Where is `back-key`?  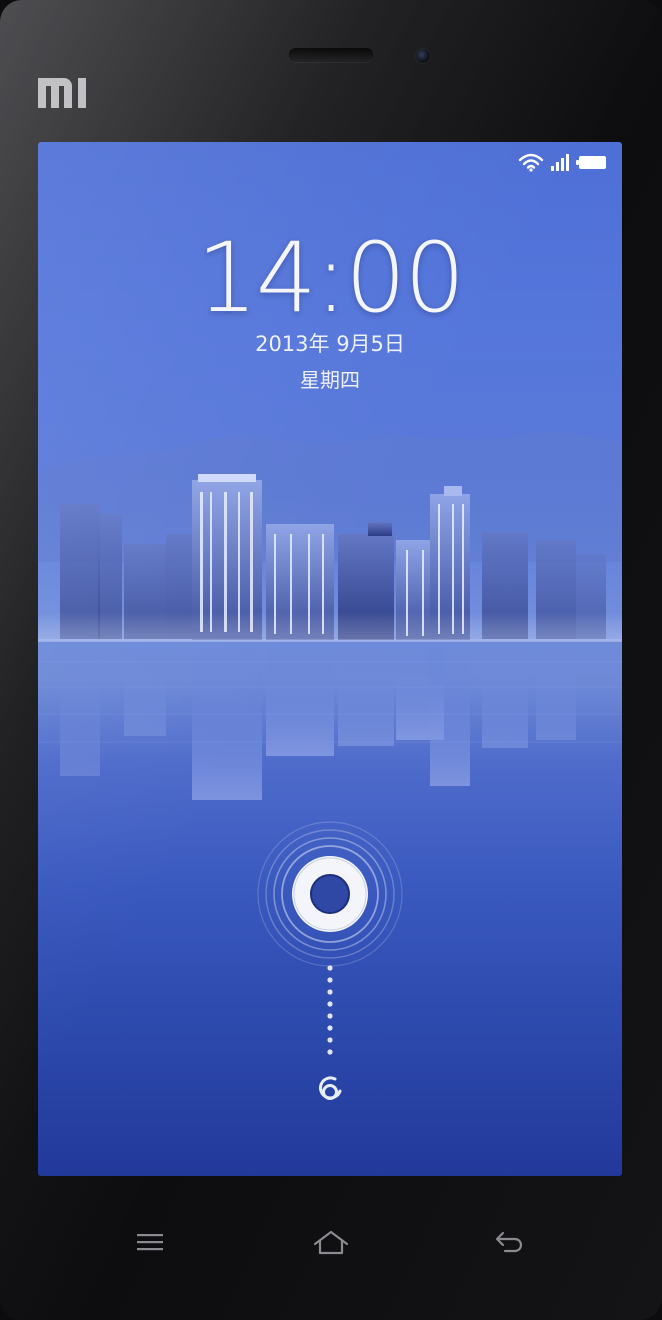 back-key is located at coordinates (509, 1242).